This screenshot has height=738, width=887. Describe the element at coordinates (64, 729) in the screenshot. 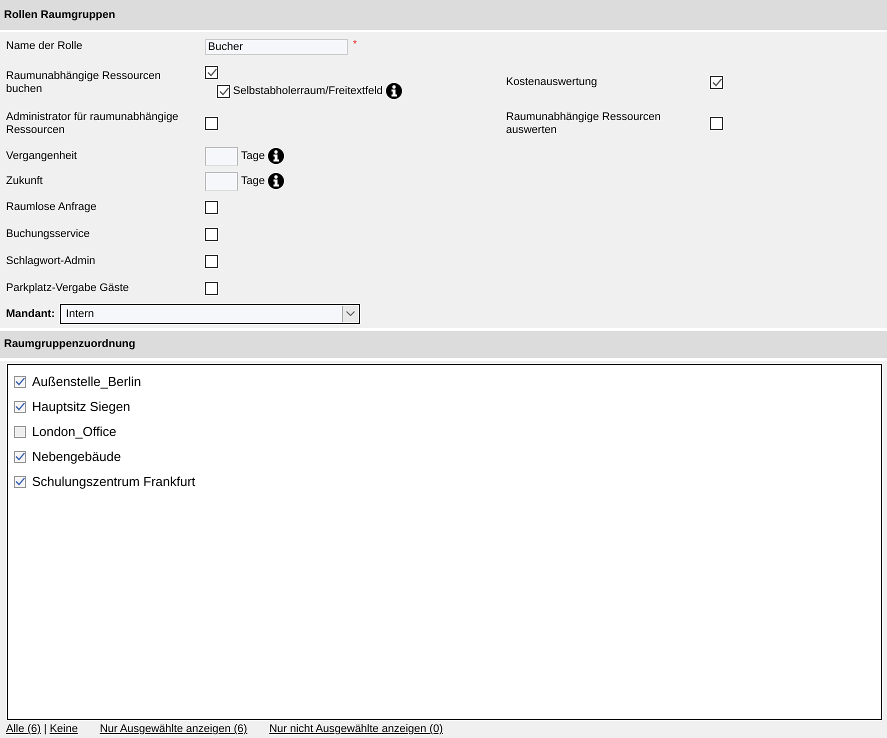

I see `filter-link: Keine` at that location.